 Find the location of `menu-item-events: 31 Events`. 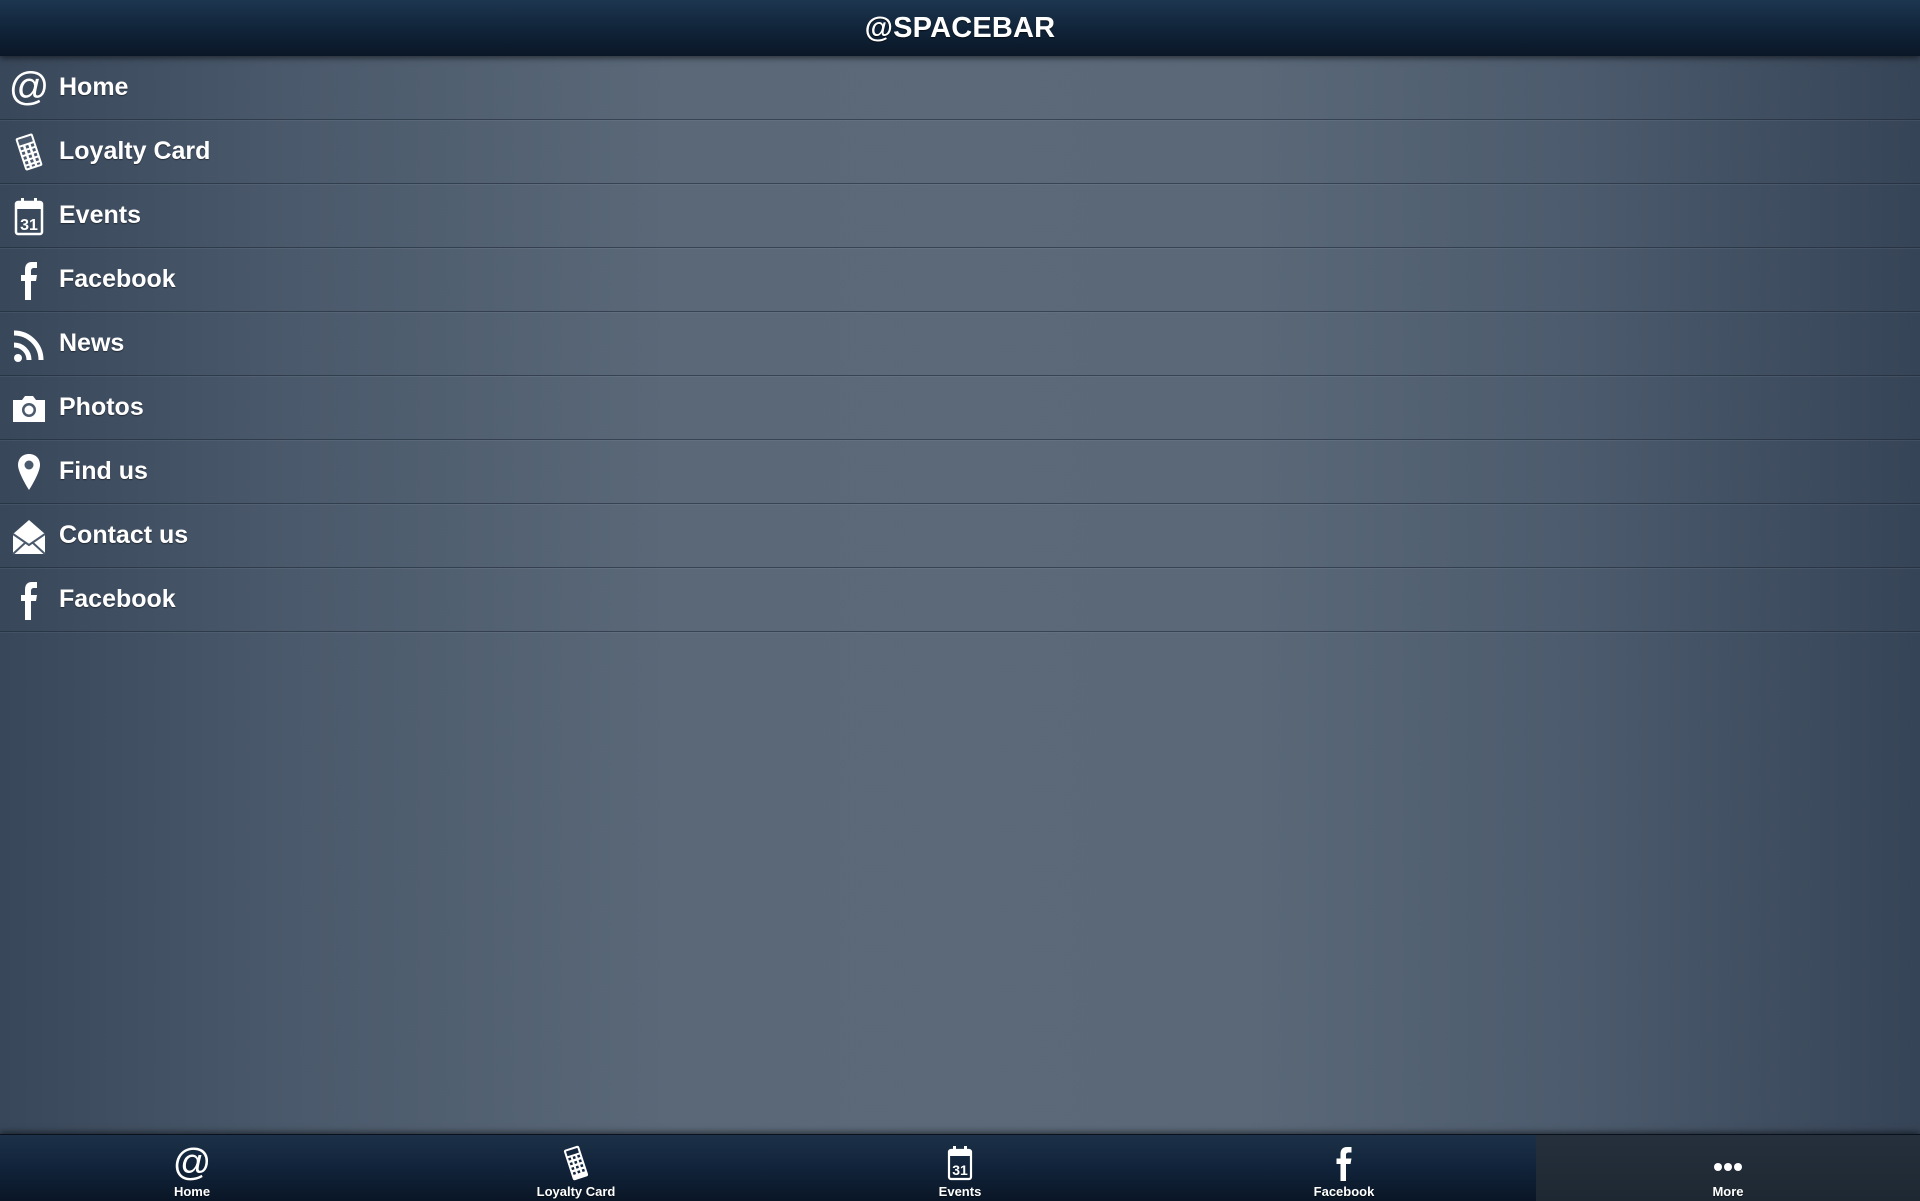

menu-item-events: 31 Events is located at coordinates (960, 216).